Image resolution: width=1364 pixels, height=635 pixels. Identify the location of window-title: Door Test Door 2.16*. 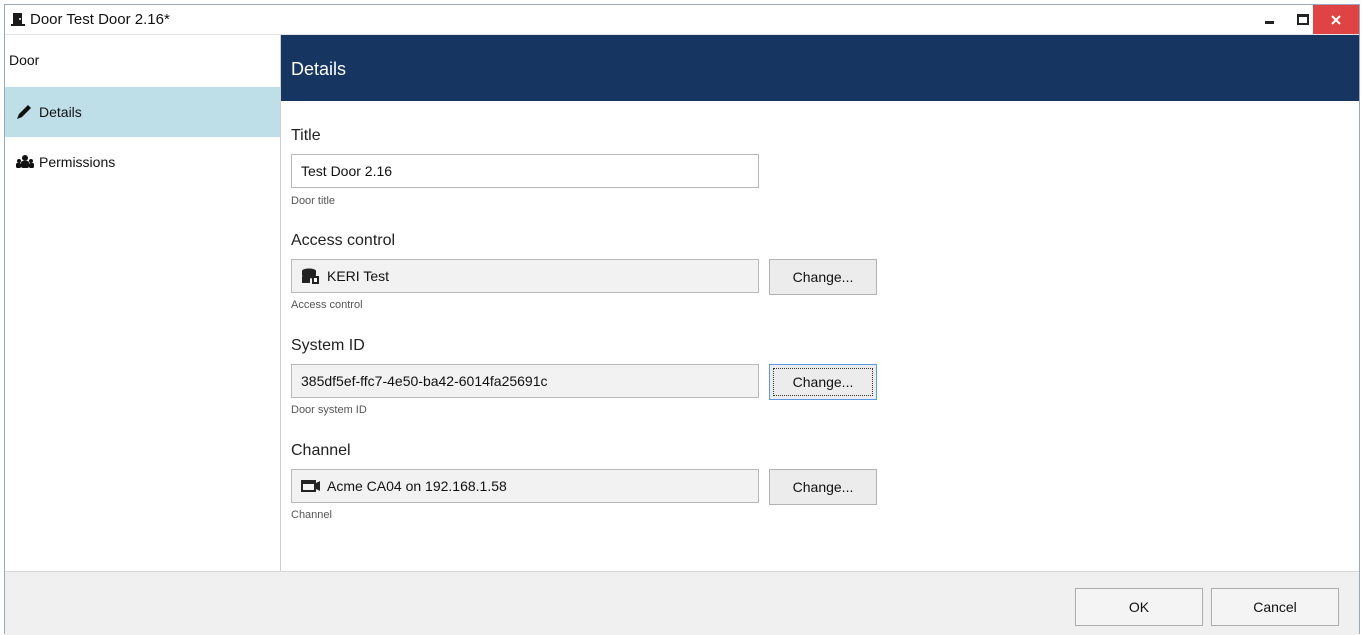
(100, 19).